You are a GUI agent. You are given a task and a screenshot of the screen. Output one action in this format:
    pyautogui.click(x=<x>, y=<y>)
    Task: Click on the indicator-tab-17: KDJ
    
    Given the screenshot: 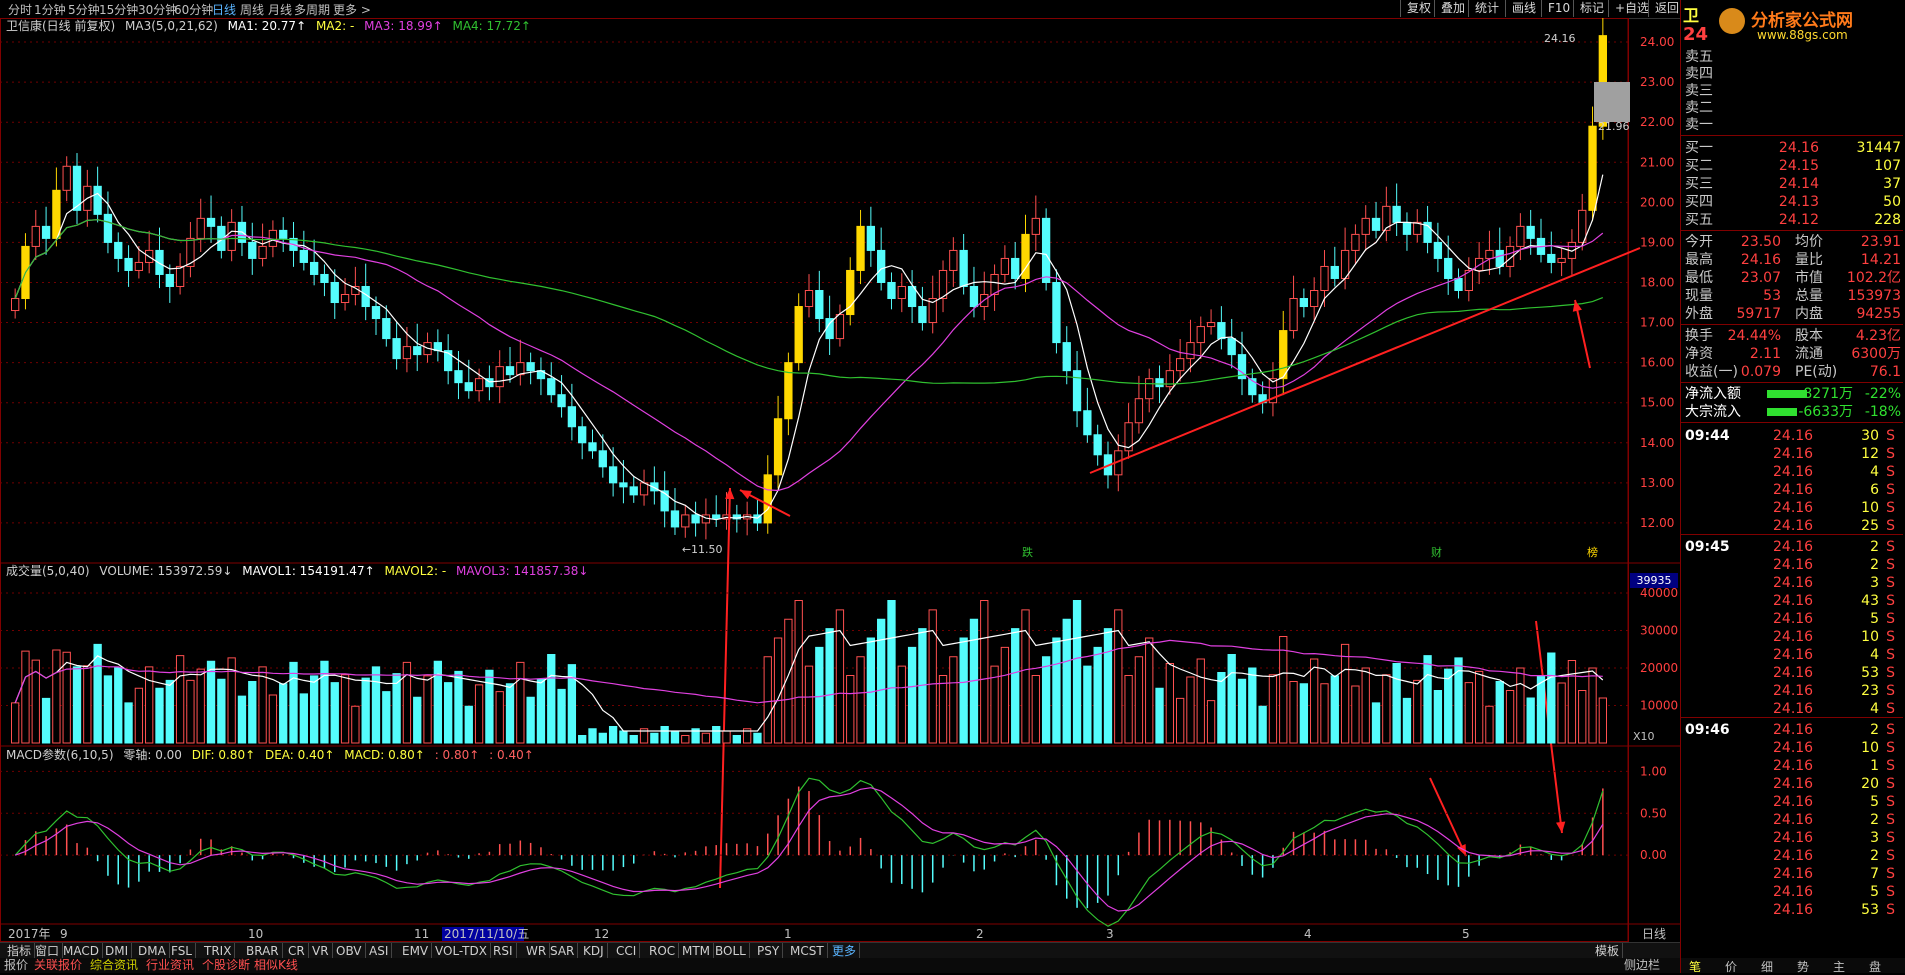 What is the action you would take?
    pyautogui.click(x=594, y=951)
    